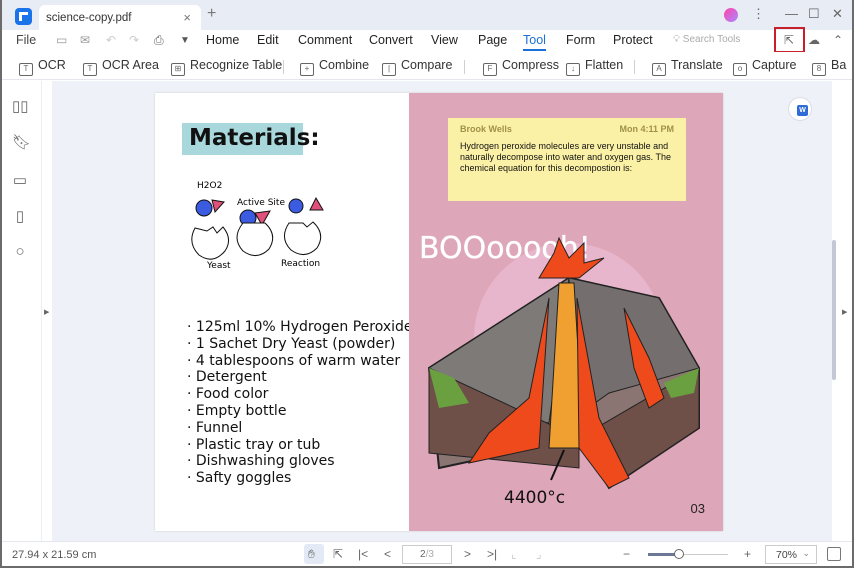 The width and height of the screenshot is (854, 568). I want to click on compare-button: | Compare, so click(417, 67).